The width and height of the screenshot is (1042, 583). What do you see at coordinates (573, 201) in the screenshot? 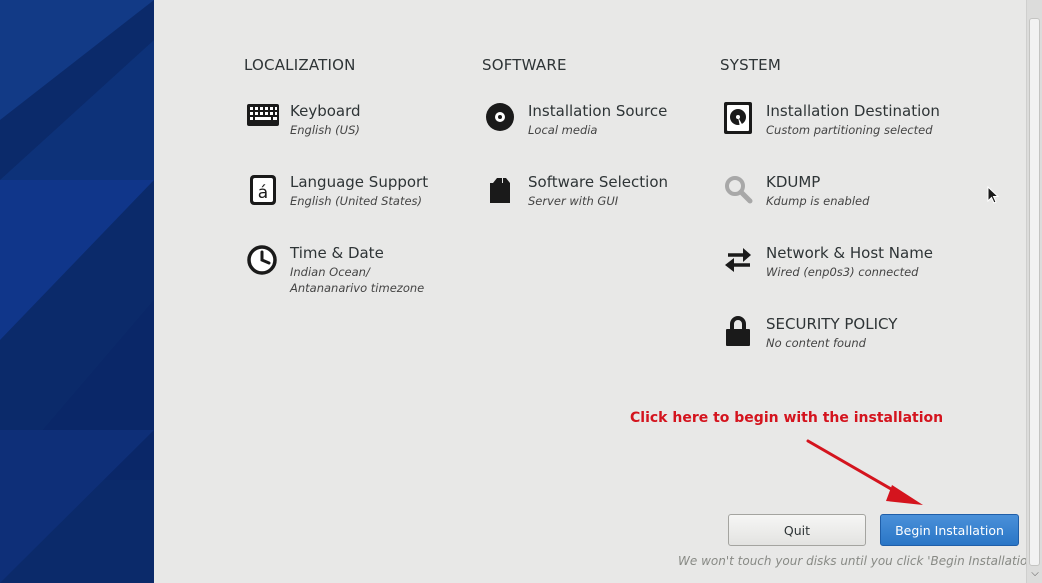
I see `spoke-status: Server with GUI` at bounding box center [573, 201].